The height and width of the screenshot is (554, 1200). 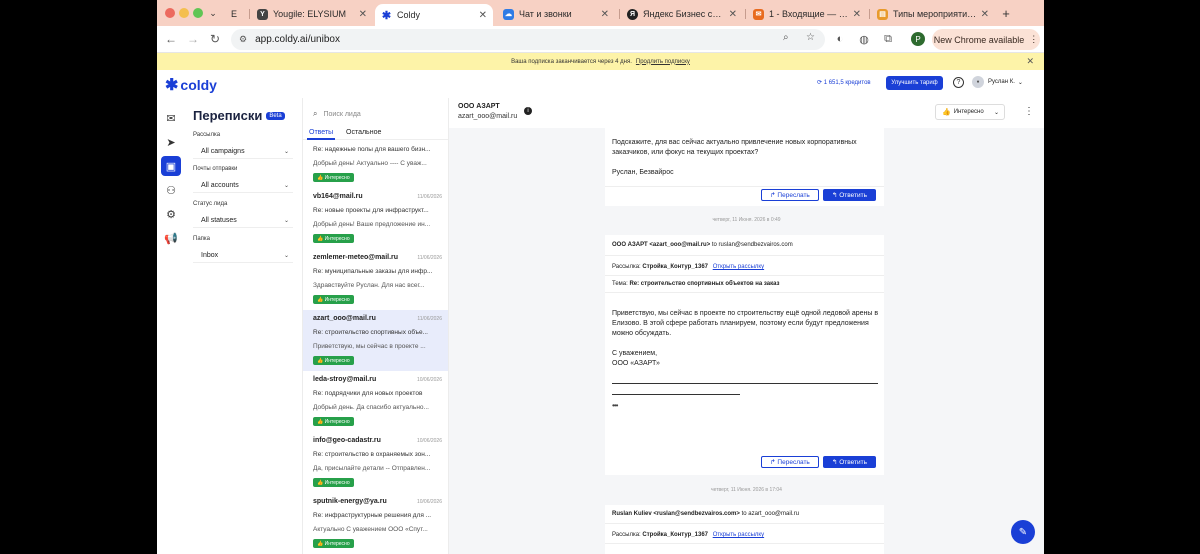 I want to click on accounts-select: All accounts ⌄, so click(x=243, y=185).